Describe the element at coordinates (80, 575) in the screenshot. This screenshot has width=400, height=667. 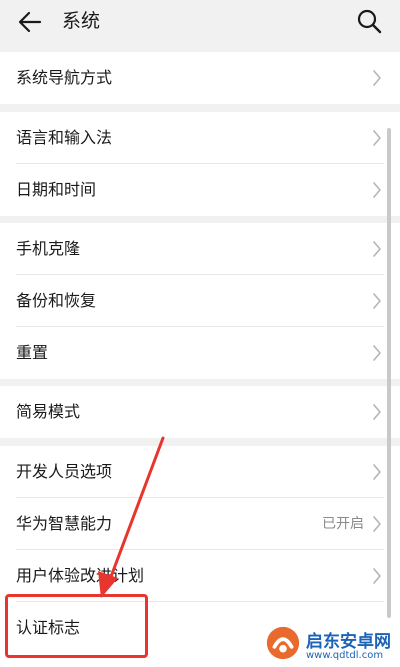
I see `list-item-label: 用户体验改进计划` at that location.